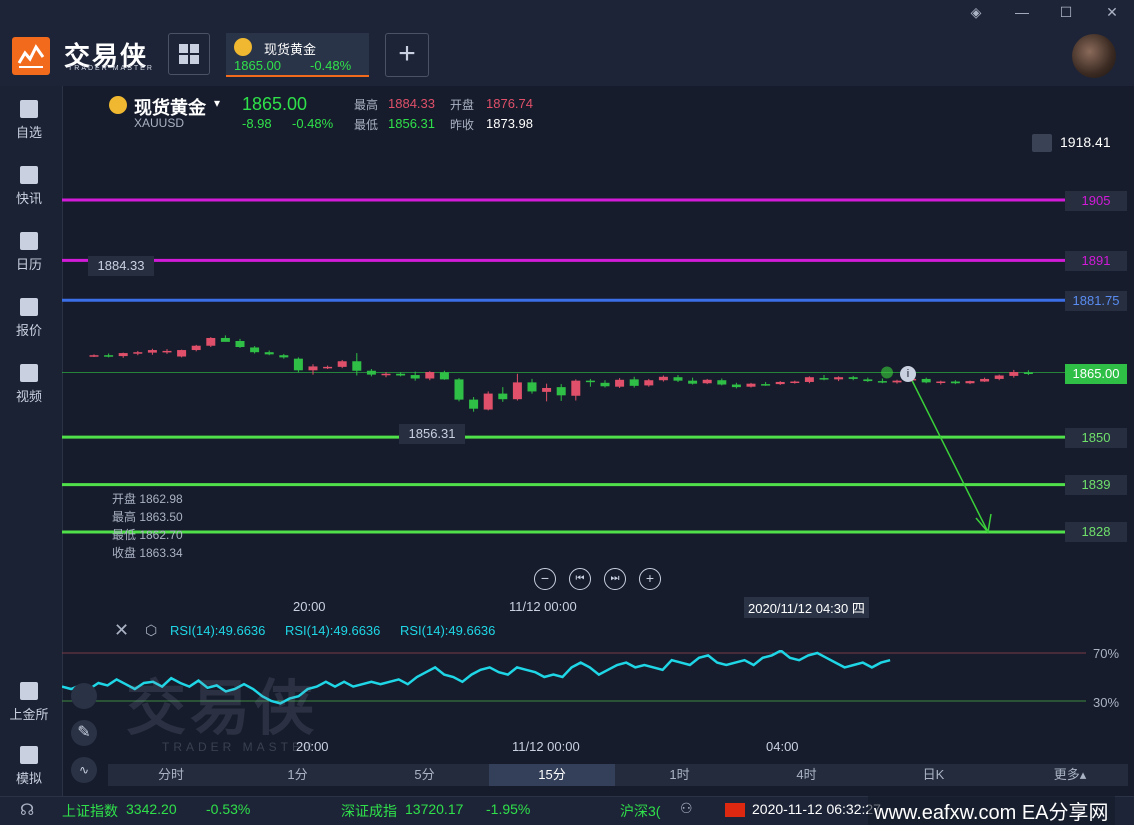 This screenshot has width=1134, height=825. I want to click on settings-icon: ⬡, so click(151, 630).